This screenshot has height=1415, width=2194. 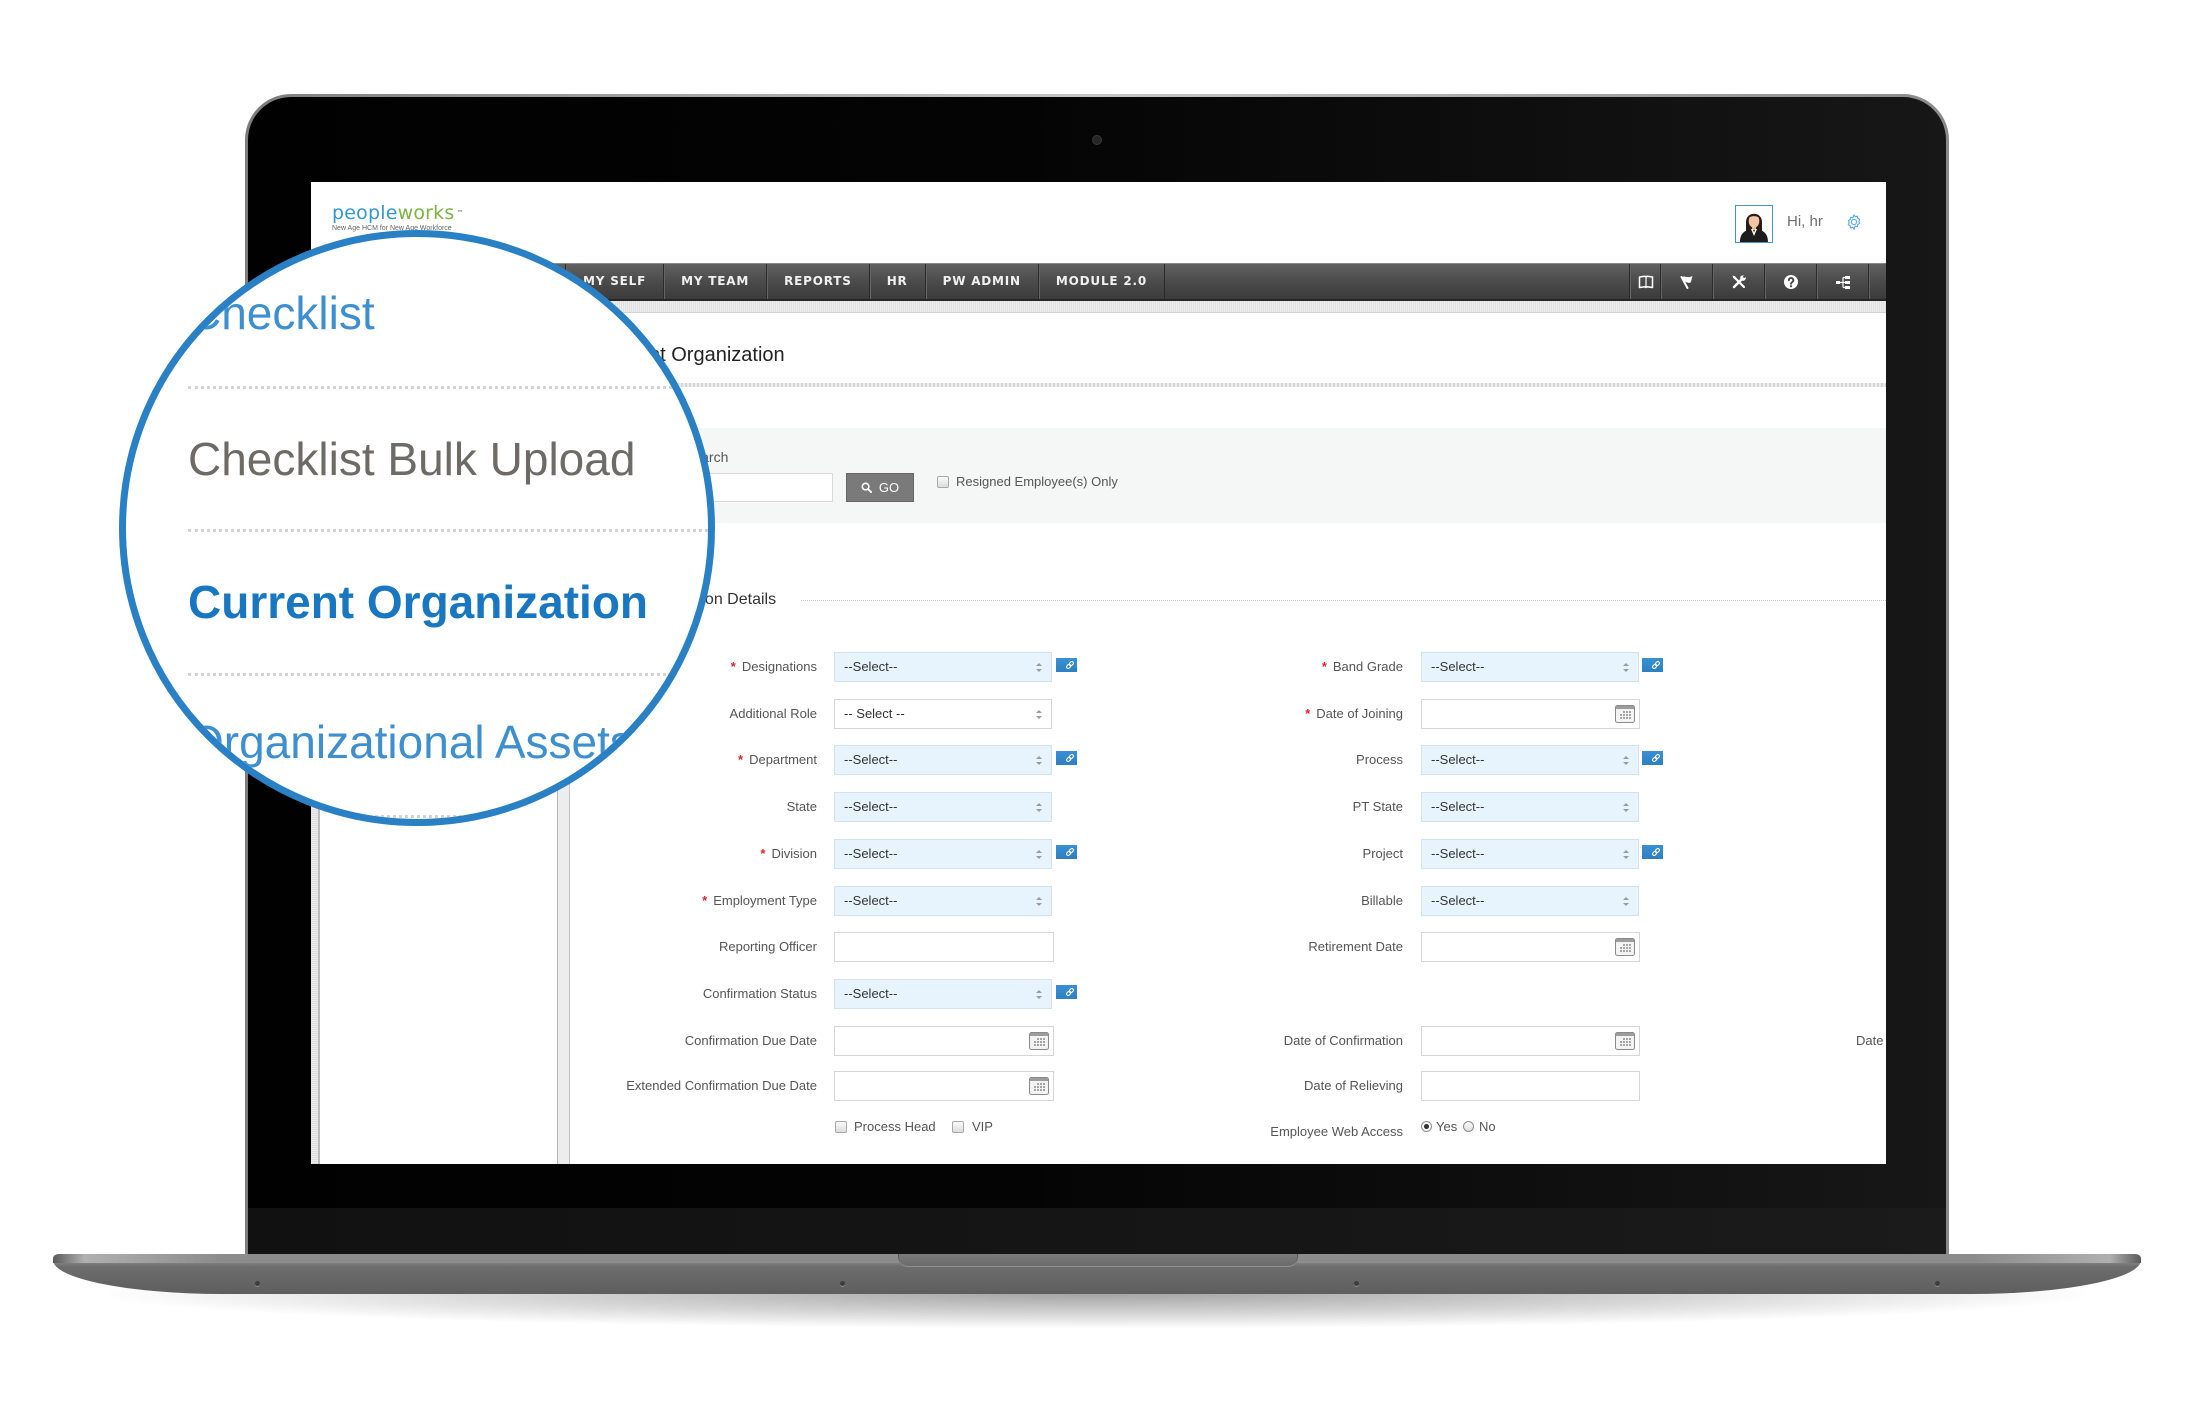 I want to click on resigned-only-checkbox, so click(x=943, y=482).